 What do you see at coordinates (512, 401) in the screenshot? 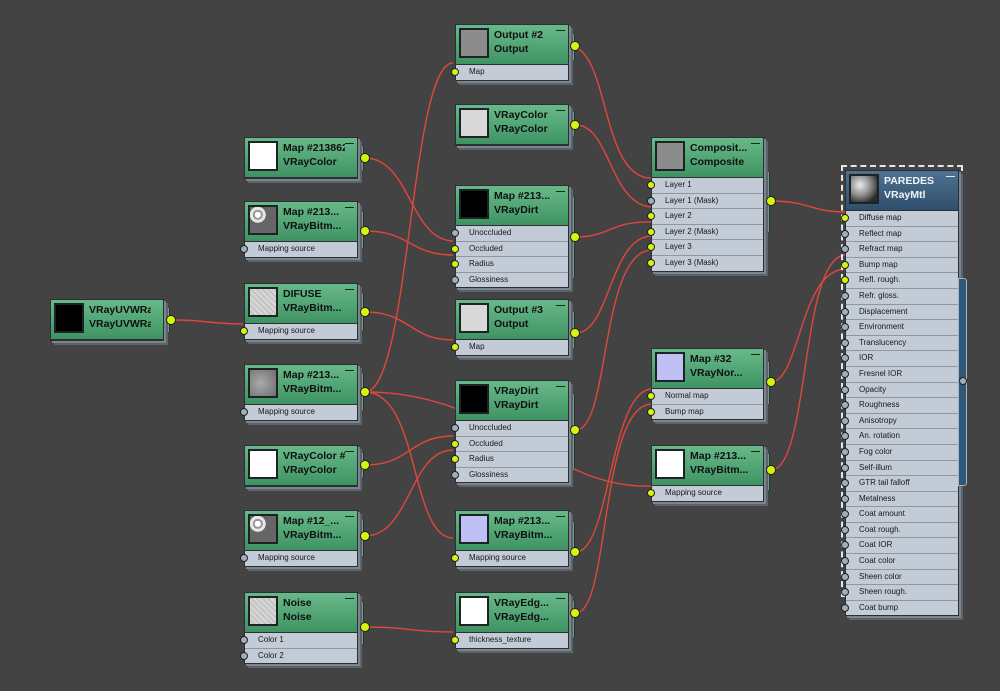
I see `node-header: VRayDirt VRayDirt —` at bounding box center [512, 401].